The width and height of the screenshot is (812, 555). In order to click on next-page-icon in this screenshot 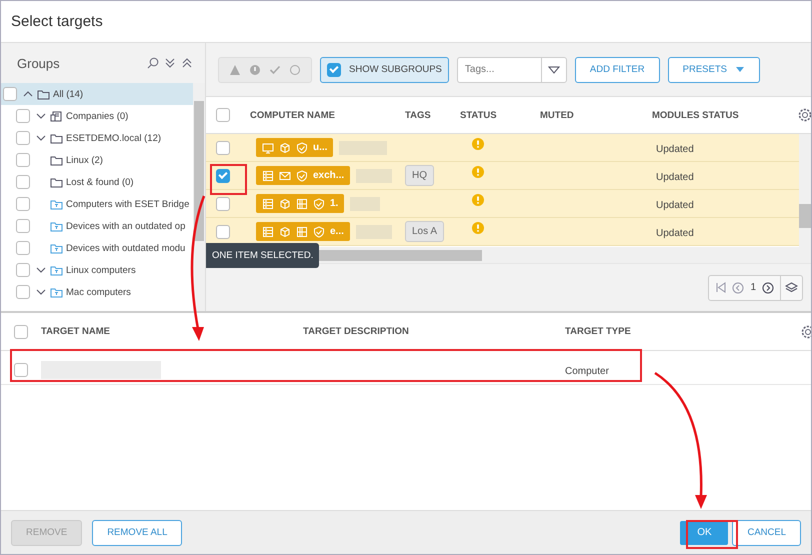, I will do `click(768, 288)`.